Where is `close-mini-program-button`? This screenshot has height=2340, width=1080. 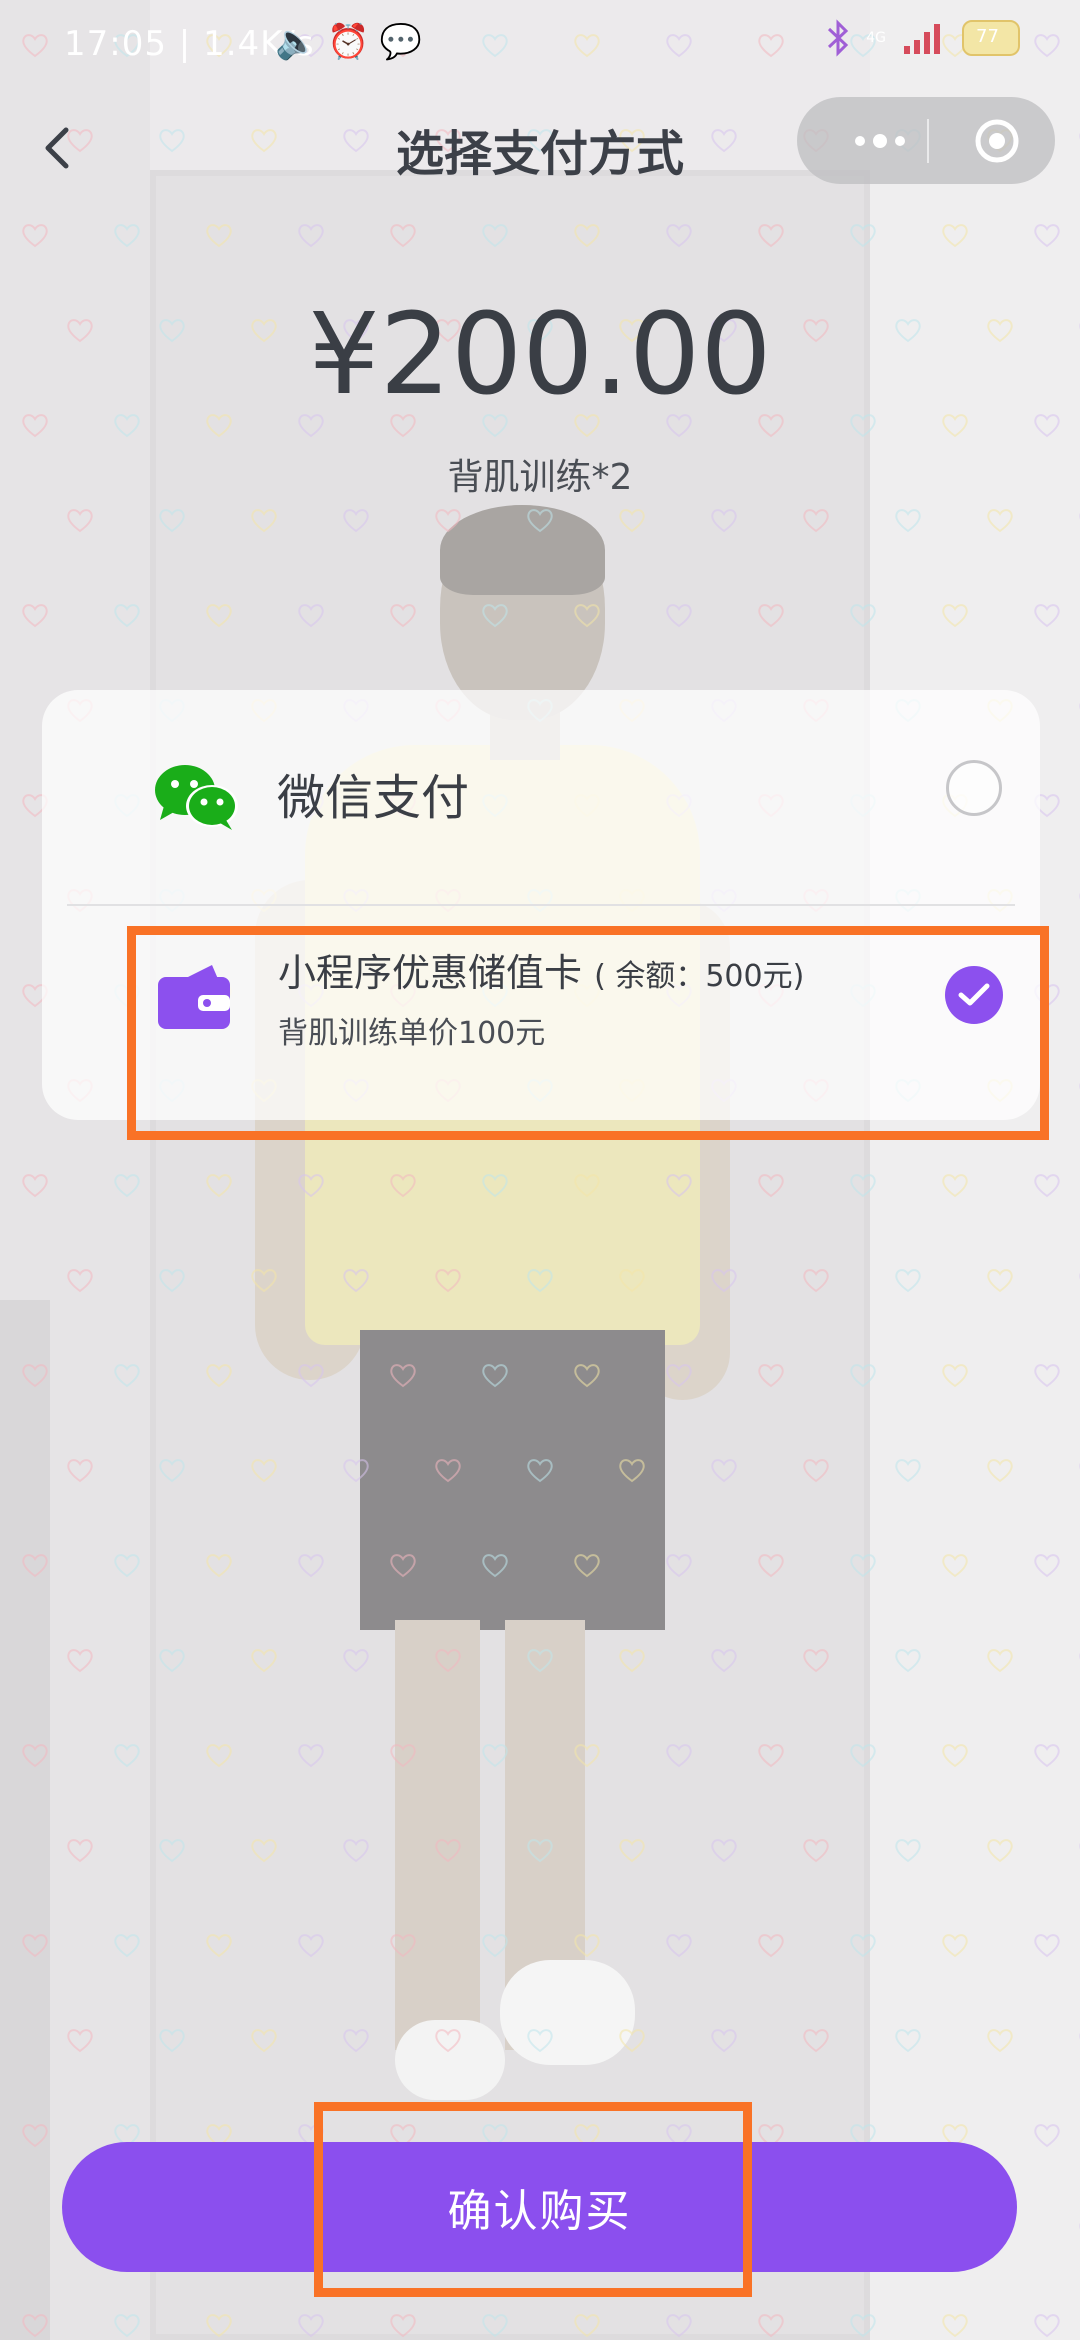
close-mini-program-button is located at coordinates (997, 140).